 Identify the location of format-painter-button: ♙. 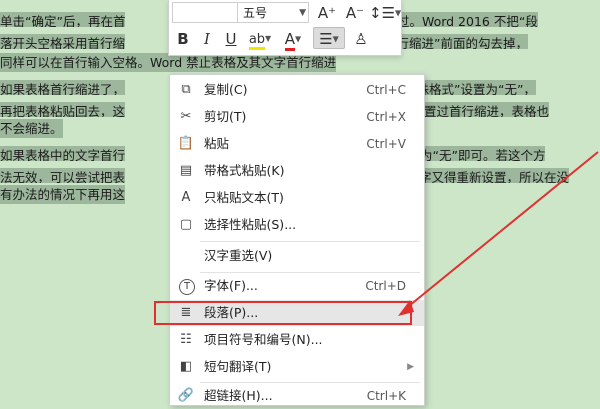
(361, 39).